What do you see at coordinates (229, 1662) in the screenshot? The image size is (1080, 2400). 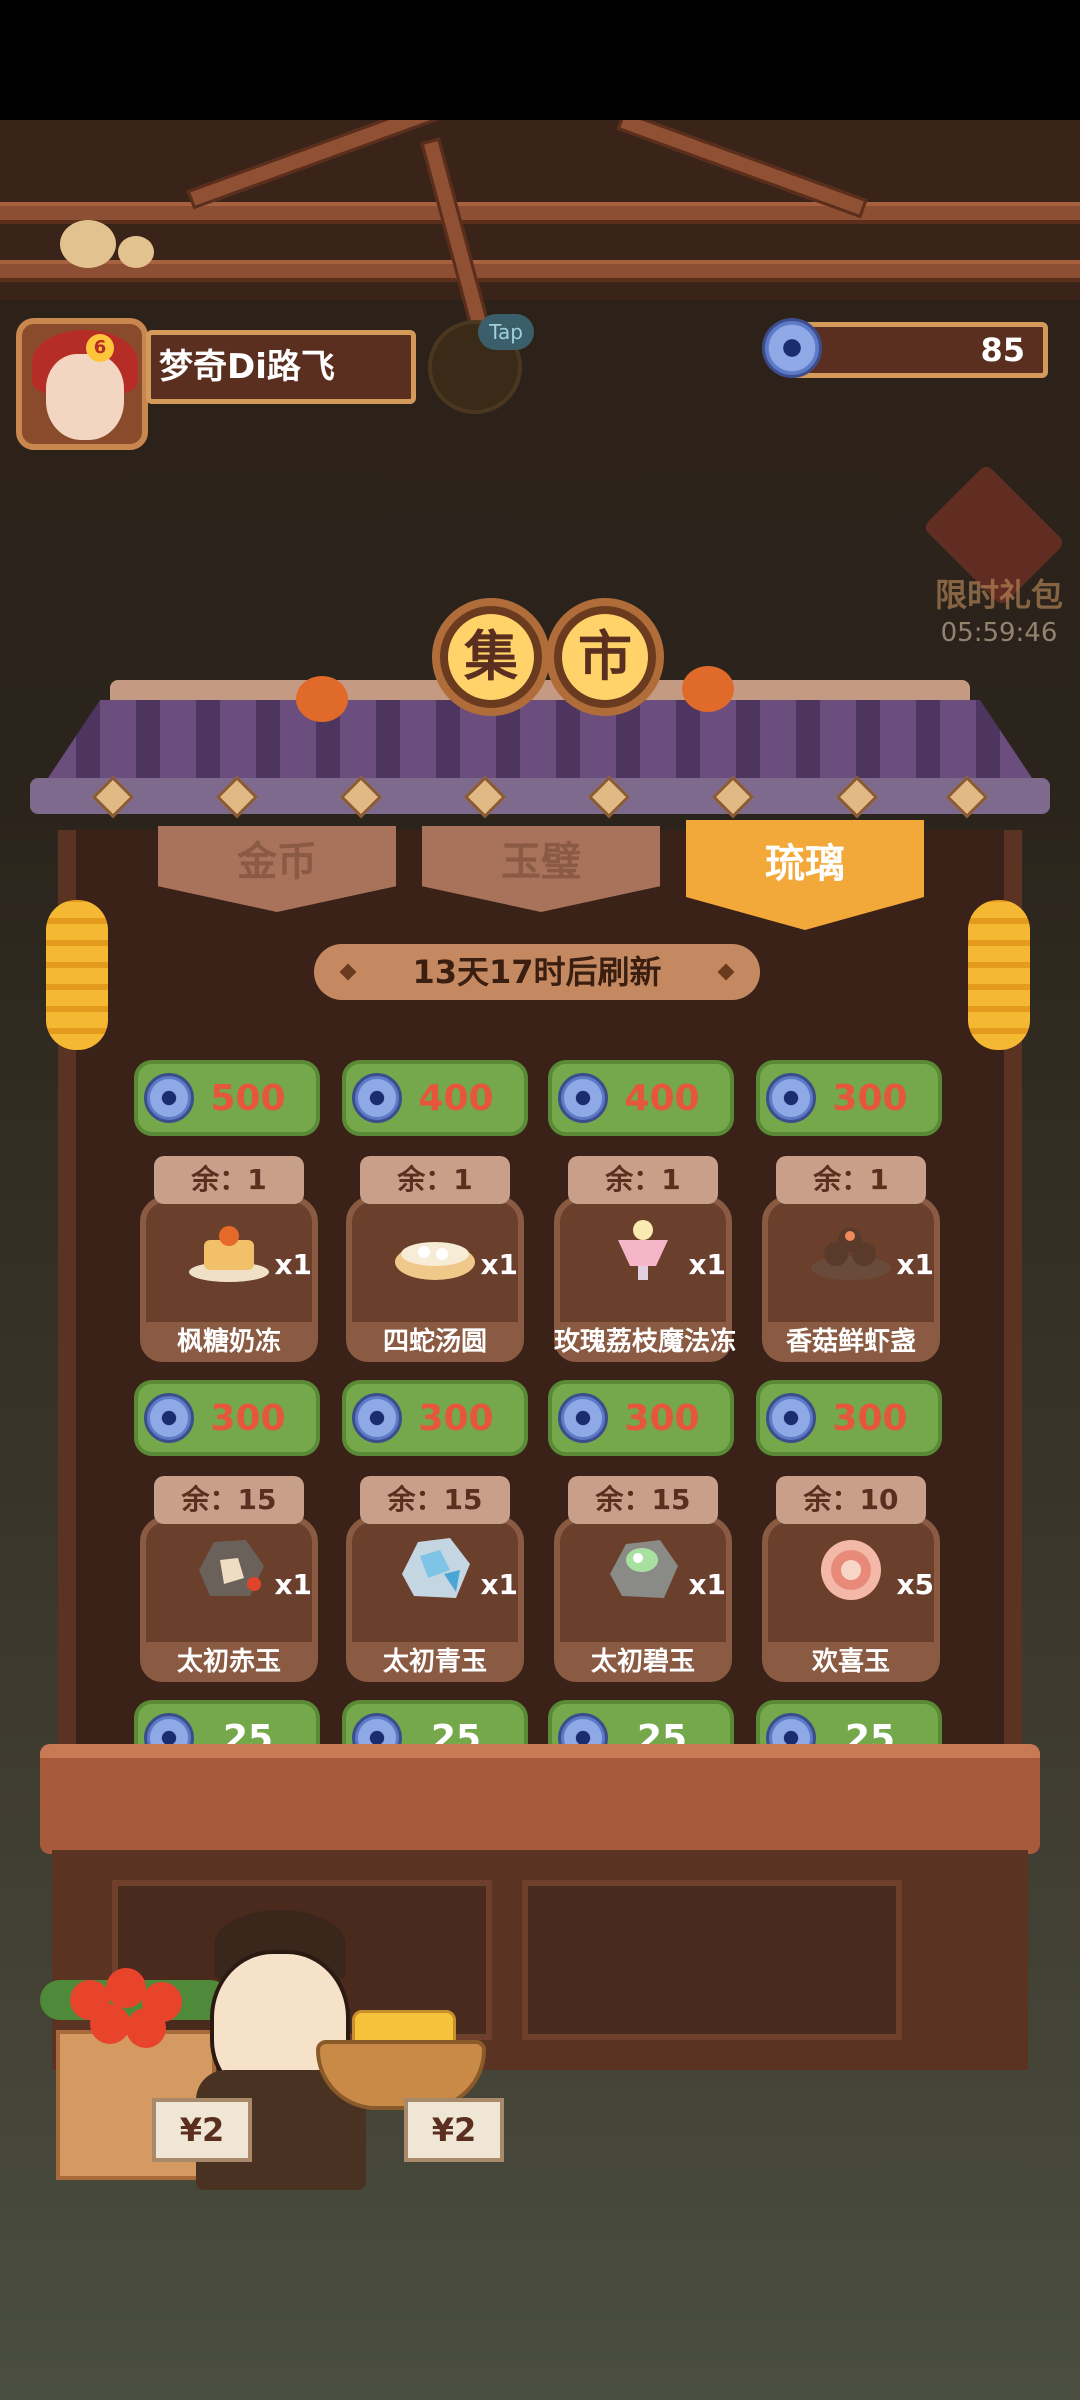 I see `item-name: 太初赤玉` at bounding box center [229, 1662].